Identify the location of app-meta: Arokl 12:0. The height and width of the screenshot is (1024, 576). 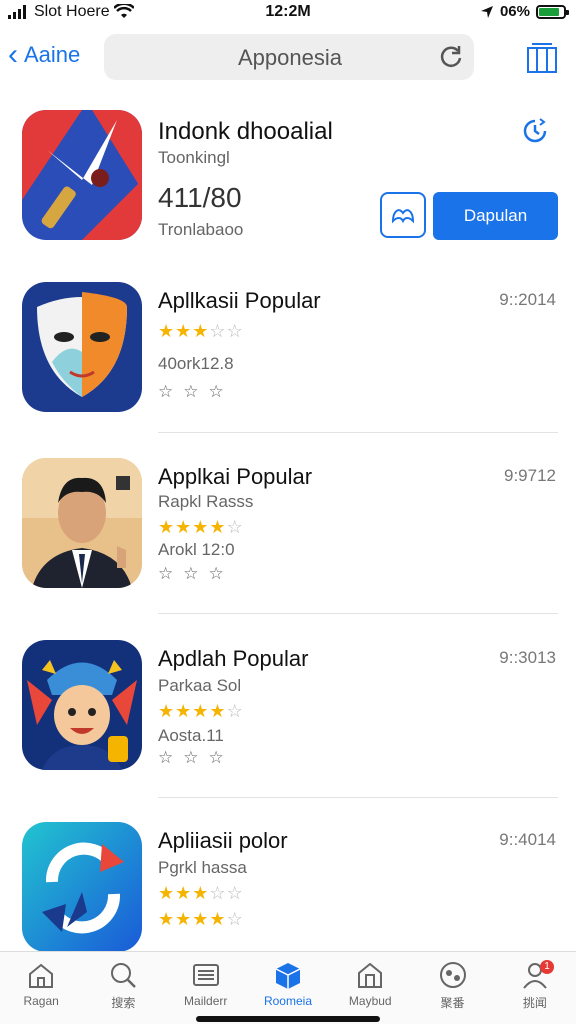
(196, 549).